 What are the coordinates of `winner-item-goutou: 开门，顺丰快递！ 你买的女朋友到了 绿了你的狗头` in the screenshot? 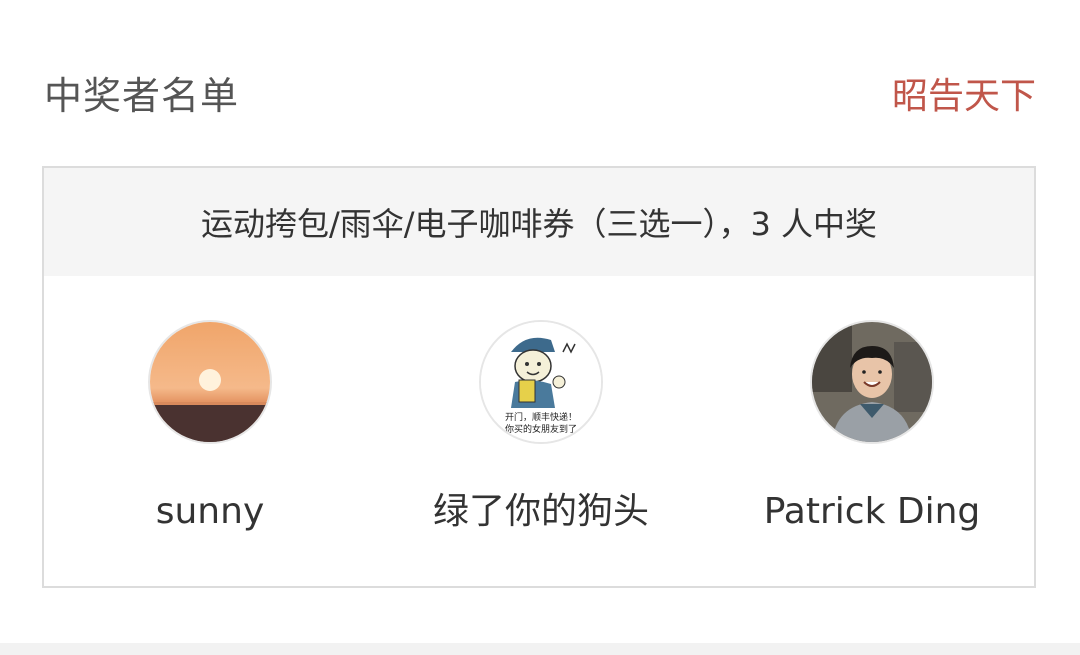 It's located at (541, 431).